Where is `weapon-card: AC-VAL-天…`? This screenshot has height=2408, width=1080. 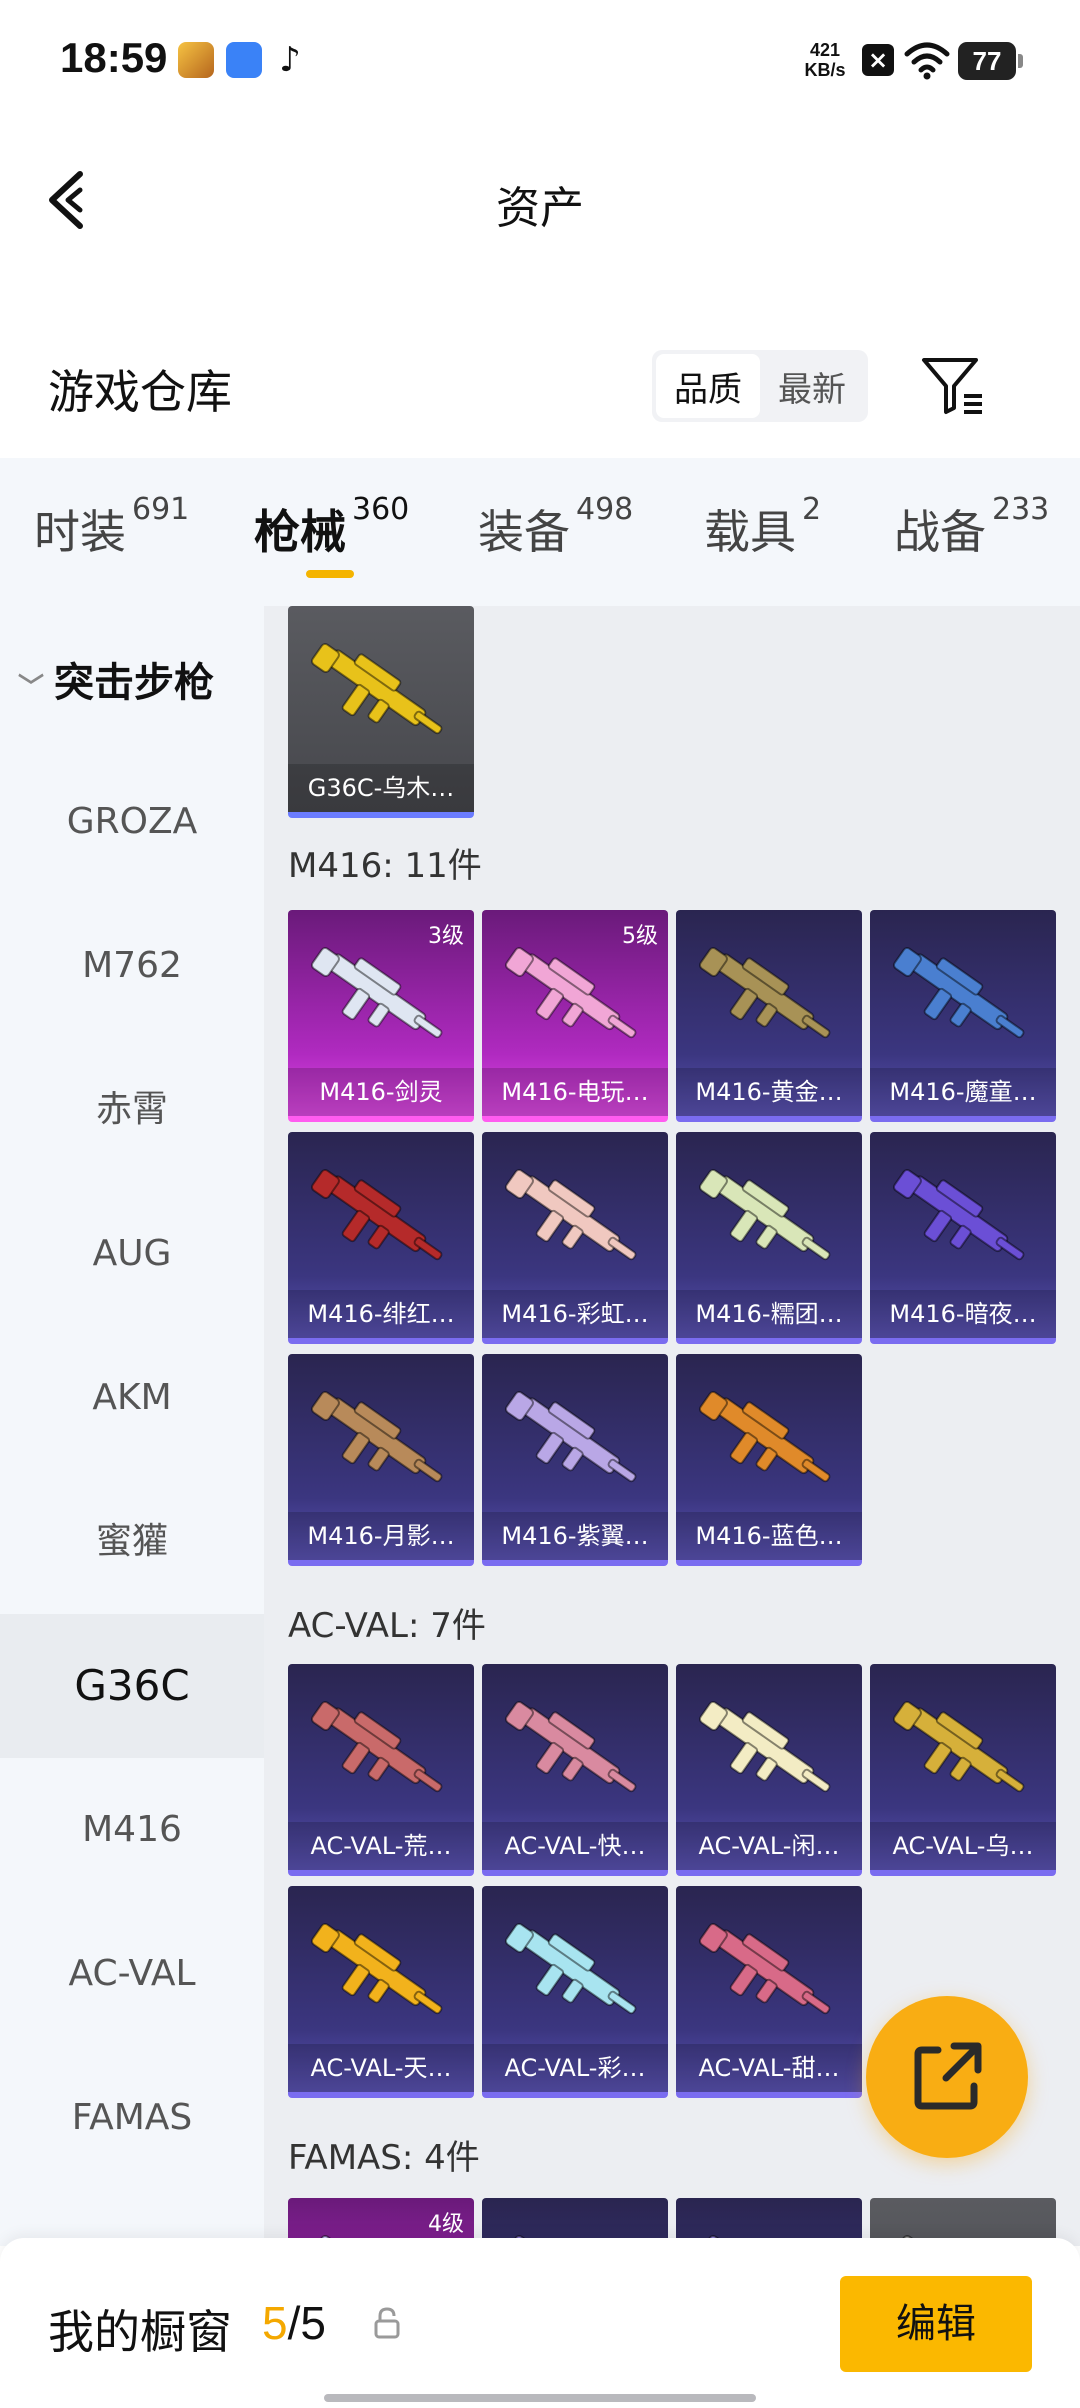 weapon-card: AC-VAL-天… is located at coordinates (381, 1992).